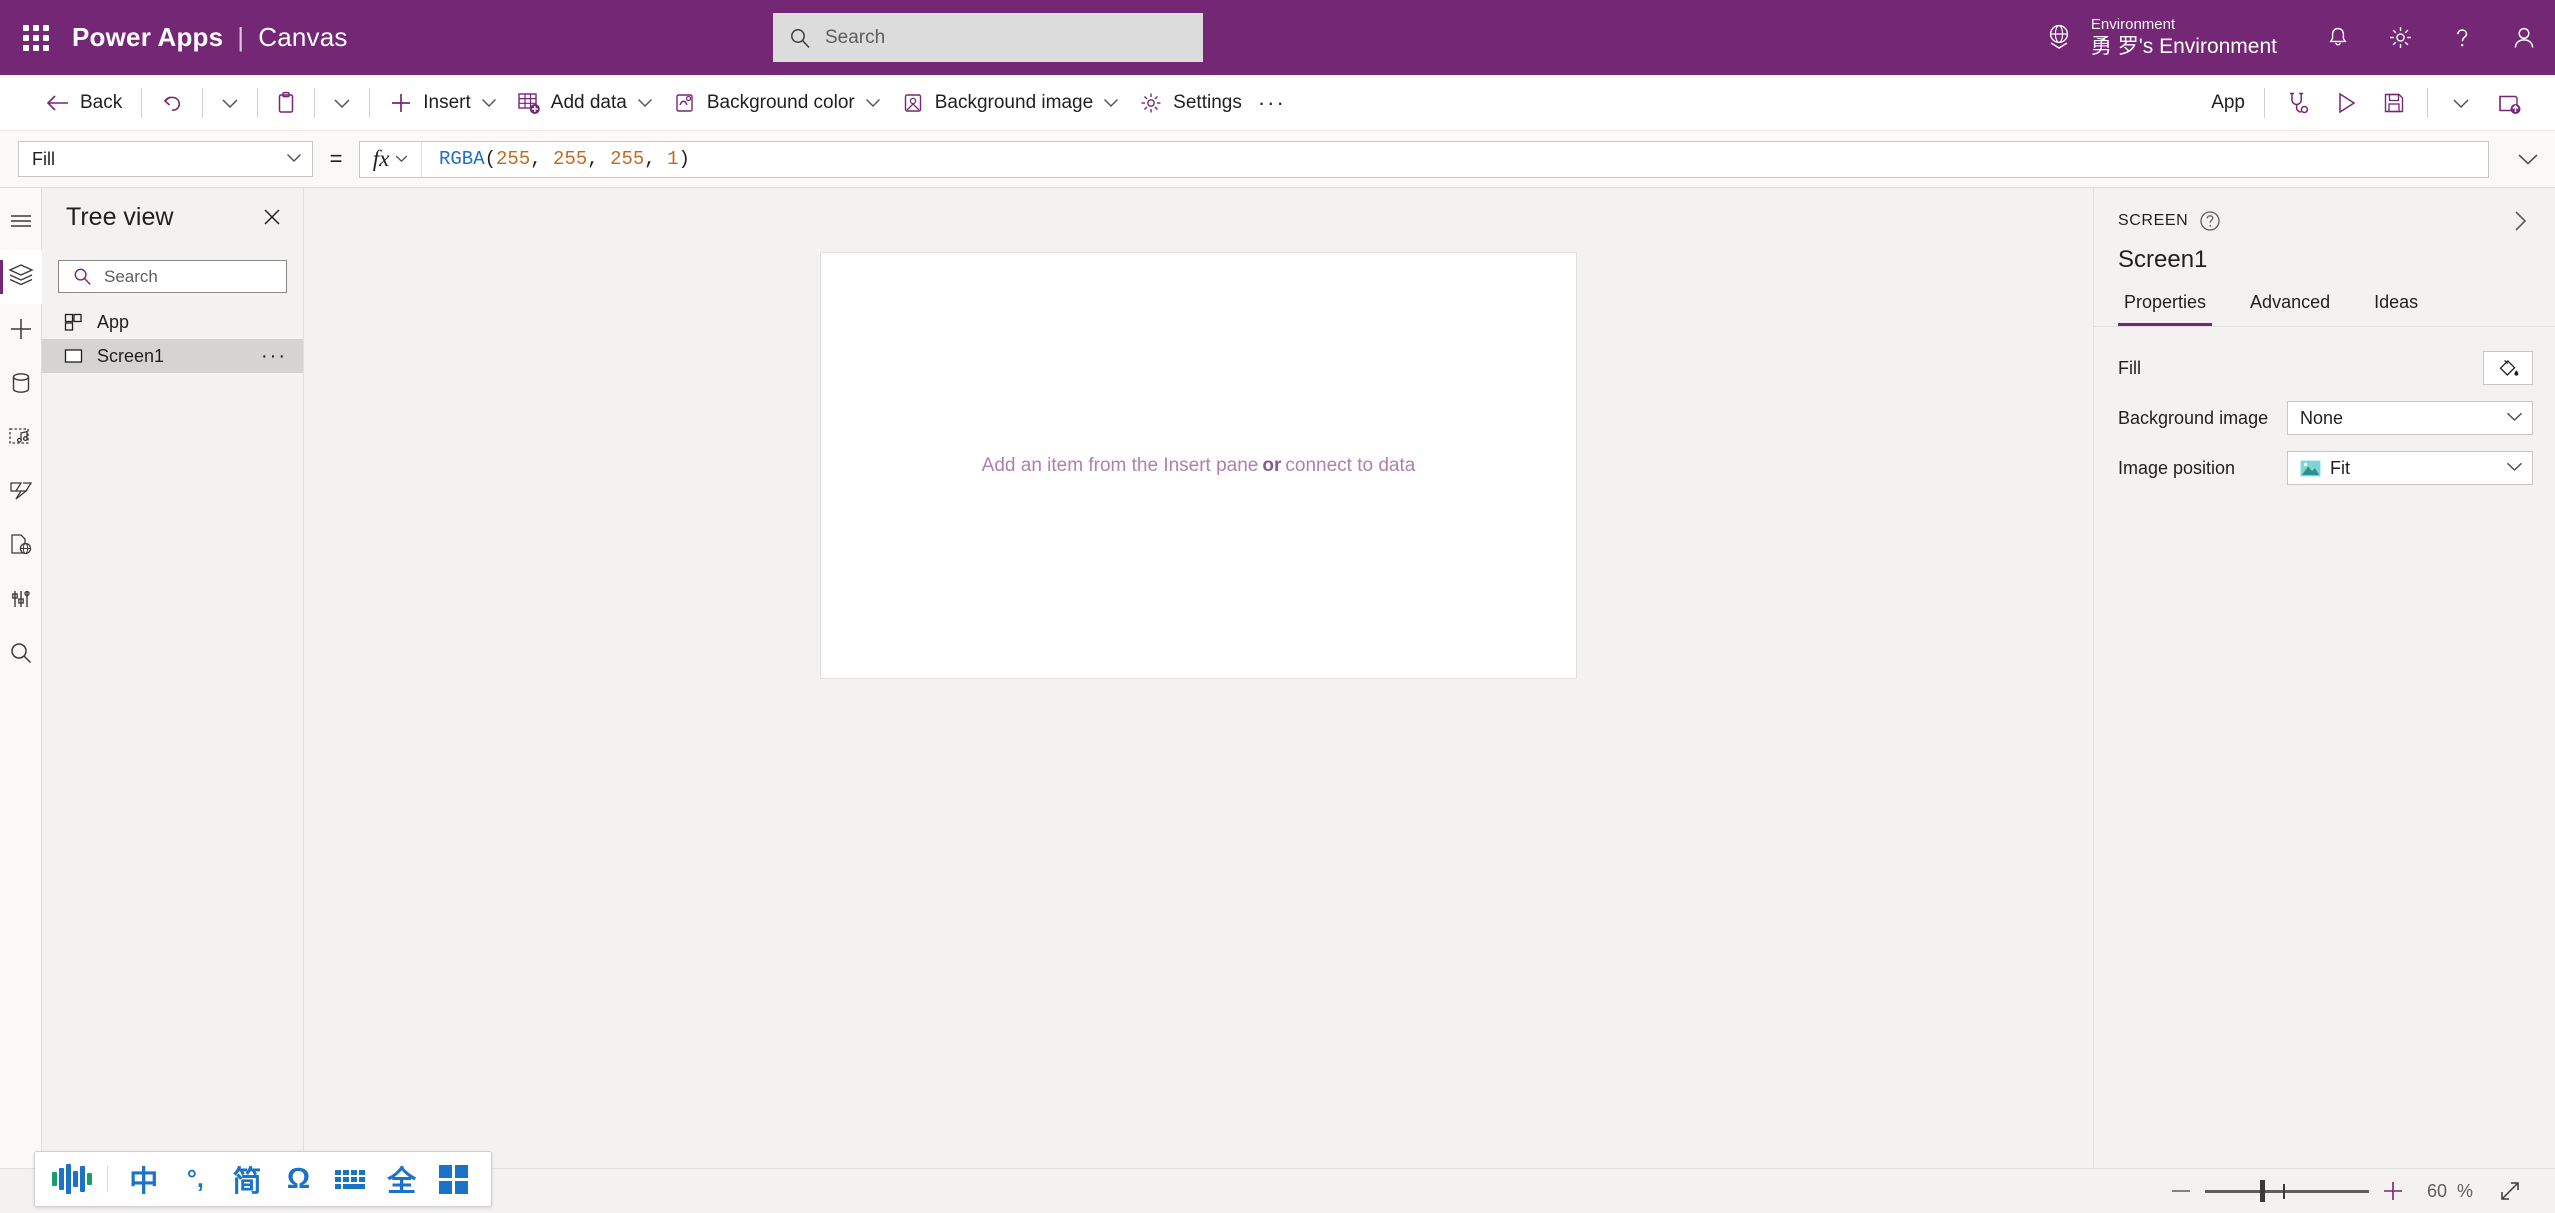 This screenshot has height=1213, width=2555. What do you see at coordinates (172, 322) in the screenshot?
I see `tree-node-app: App` at bounding box center [172, 322].